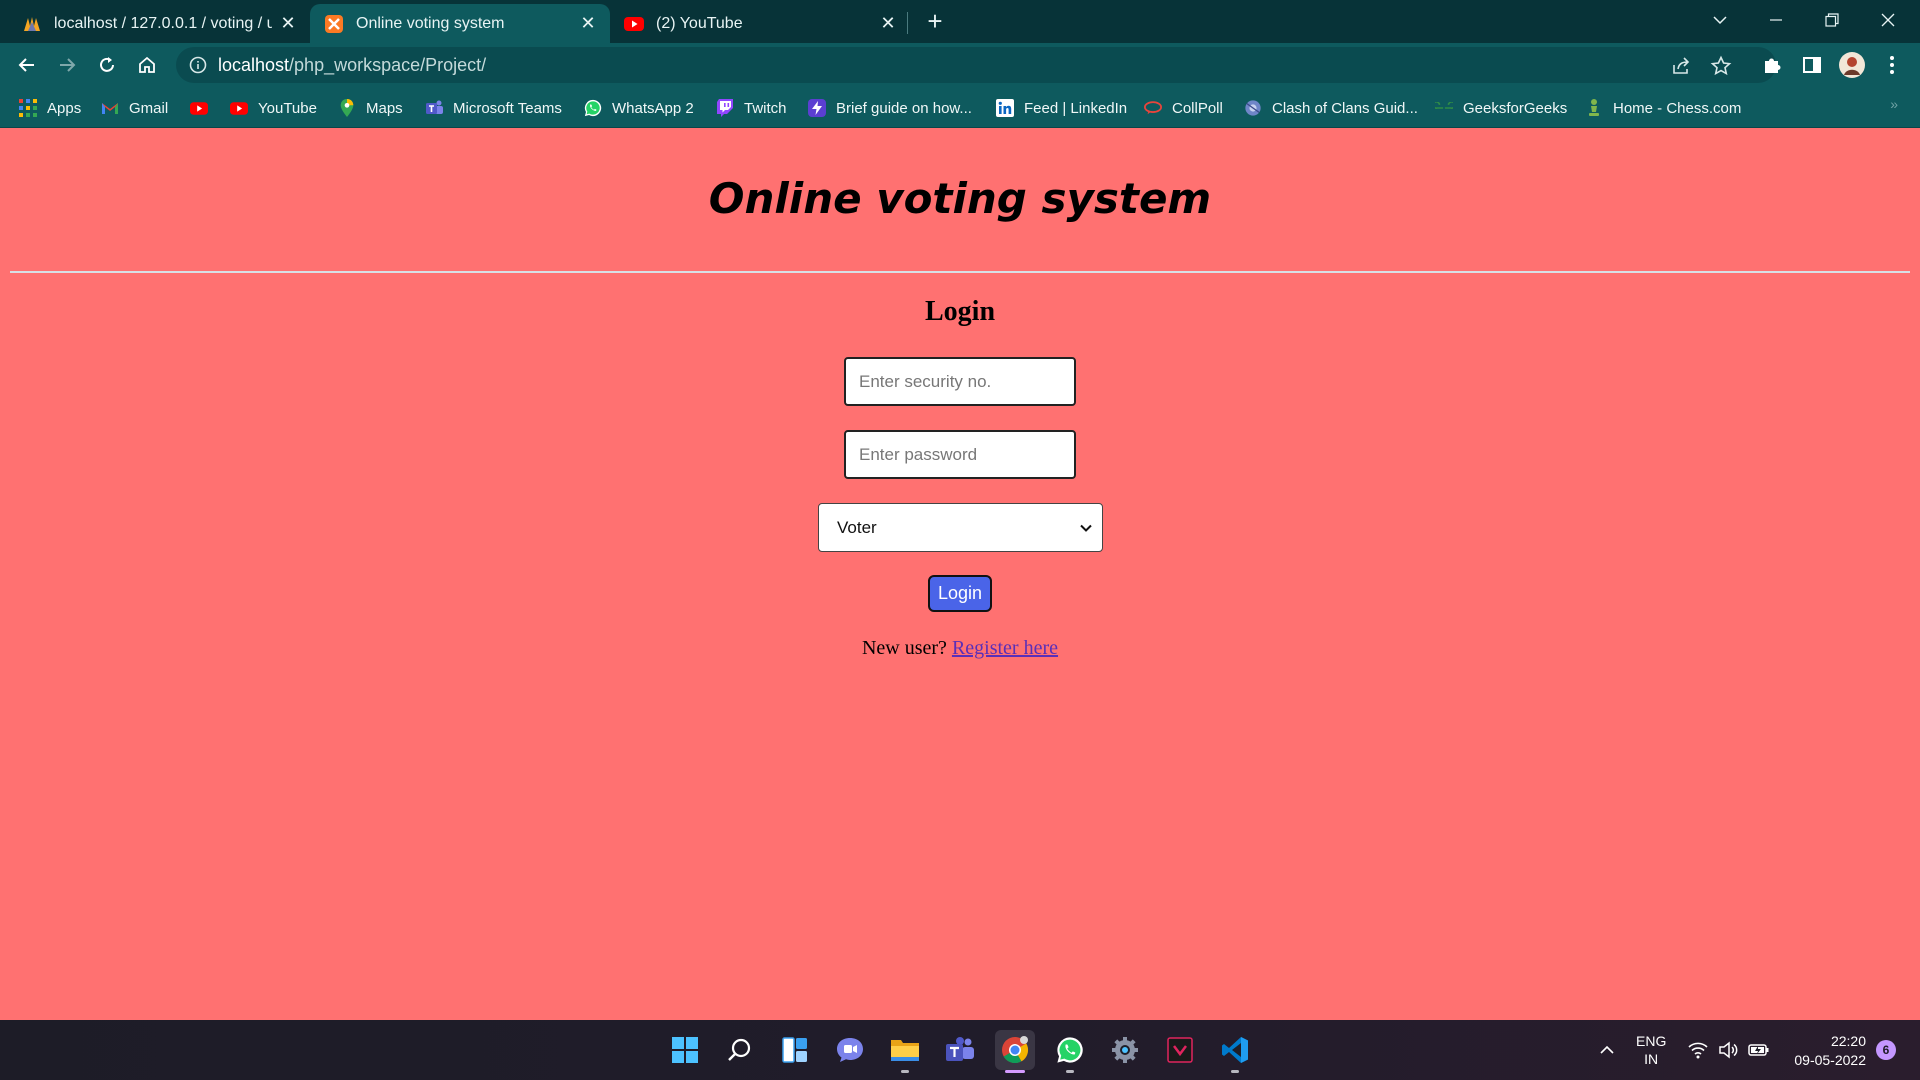 The image size is (1920, 1080). I want to click on show-hidden-icons-button, so click(1607, 1050).